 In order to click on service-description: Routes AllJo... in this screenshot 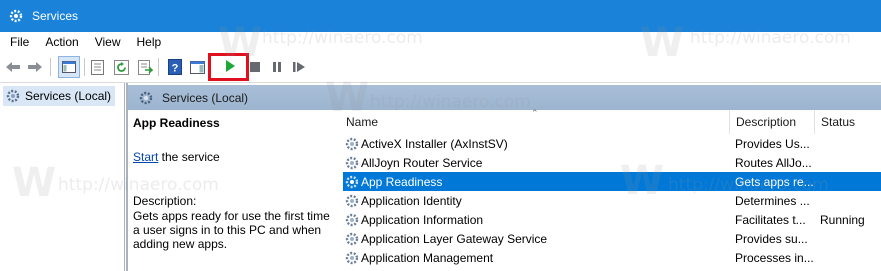, I will do `click(773, 163)`.